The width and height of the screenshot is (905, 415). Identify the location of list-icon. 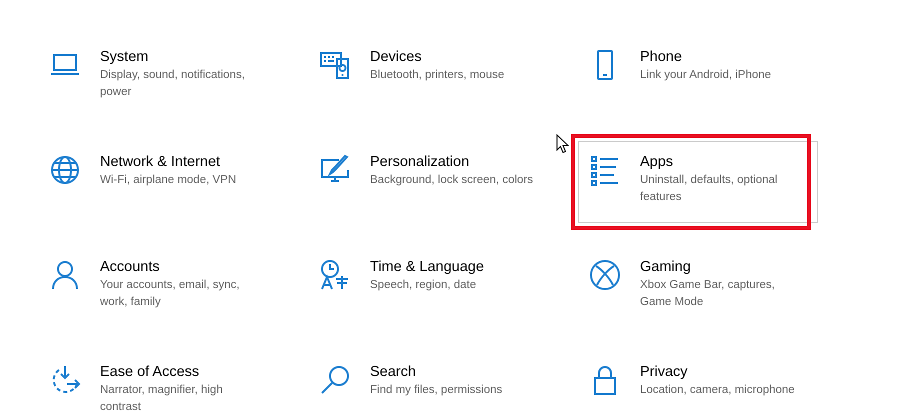
(605, 170).